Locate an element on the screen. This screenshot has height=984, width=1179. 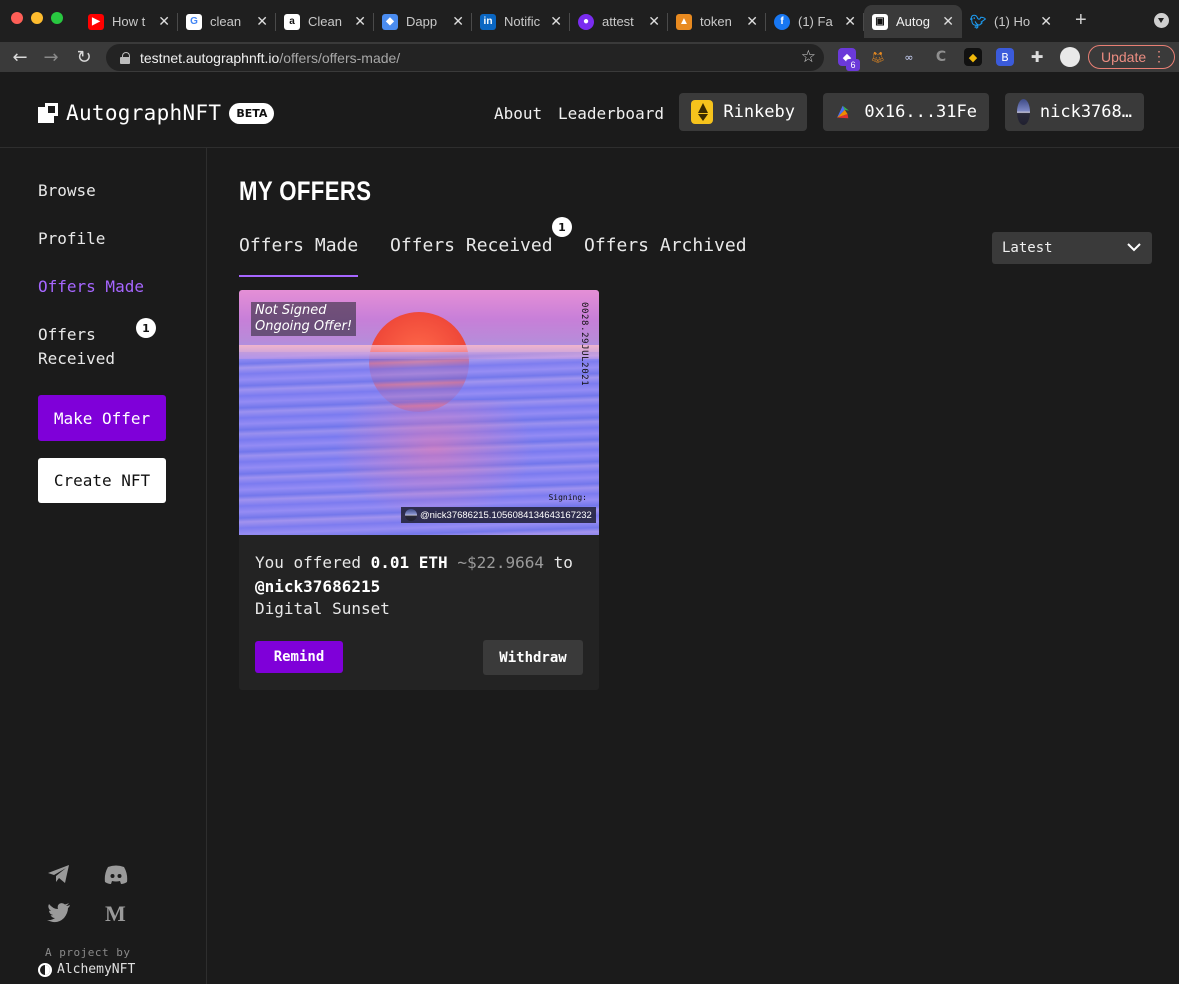
puzzle-extensions-icon: ✚ is located at coordinates (1037, 57).